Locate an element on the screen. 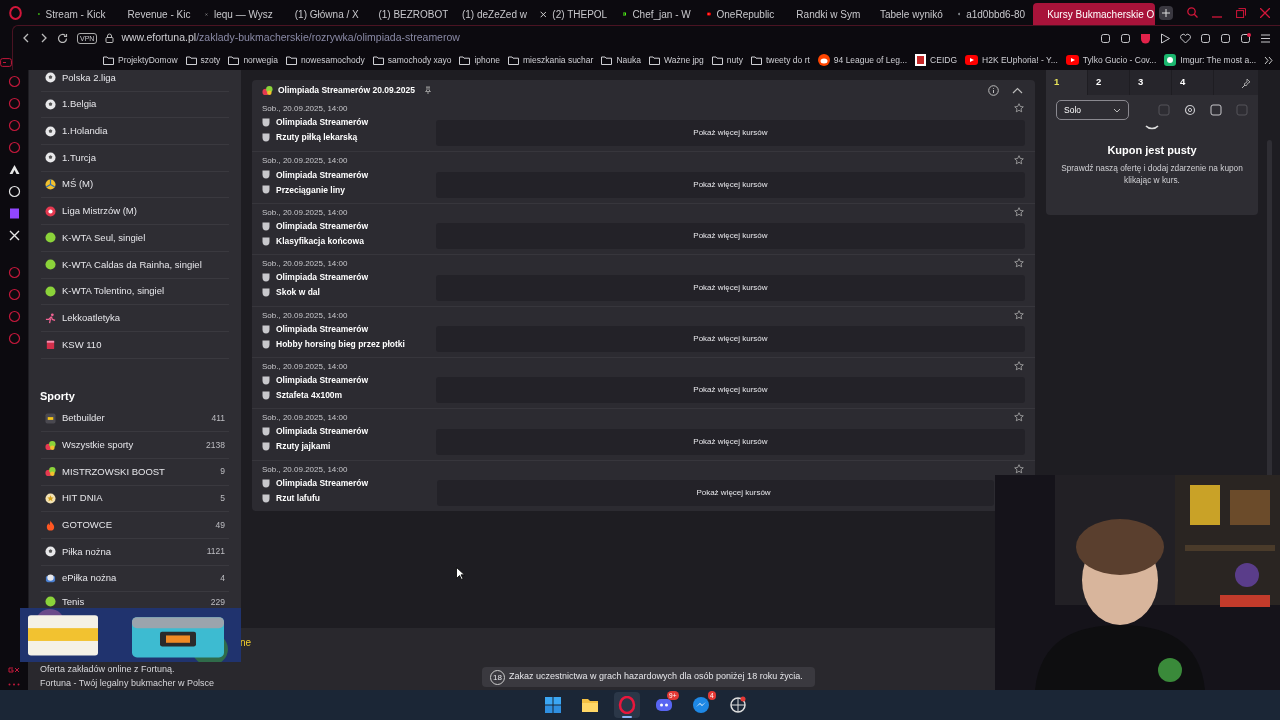 The height and width of the screenshot is (720, 1280). sidebar-item: K-WTA Caldas da Rainha, singiel is located at coordinates (135, 265).